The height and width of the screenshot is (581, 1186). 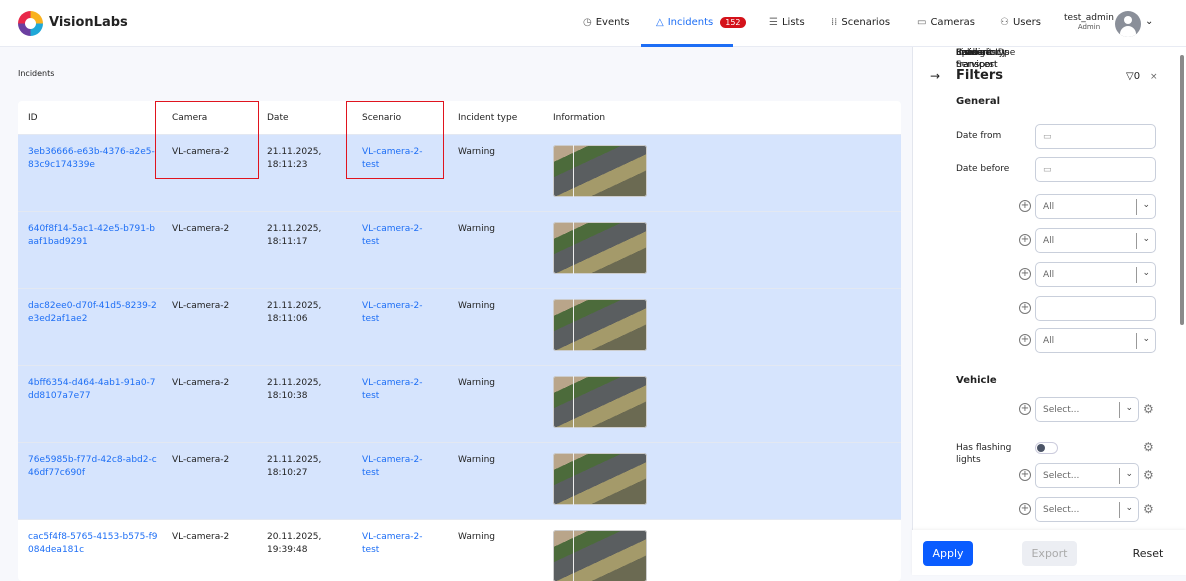 I want to click on incident-id-link: 640f8f14-5ac1-42e5-b791-baaf1bad9291, so click(x=93, y=235).